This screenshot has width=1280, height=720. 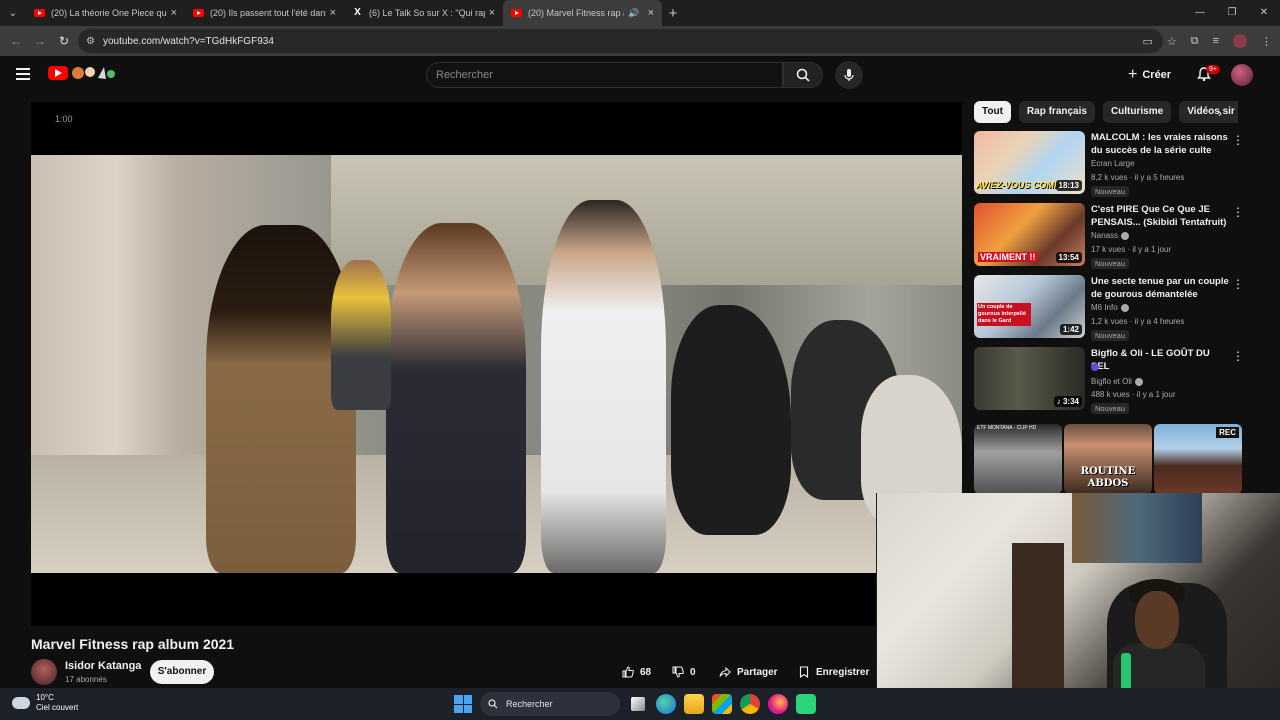 I want to click on plus-icon: +, so click(x=1133, y=74).